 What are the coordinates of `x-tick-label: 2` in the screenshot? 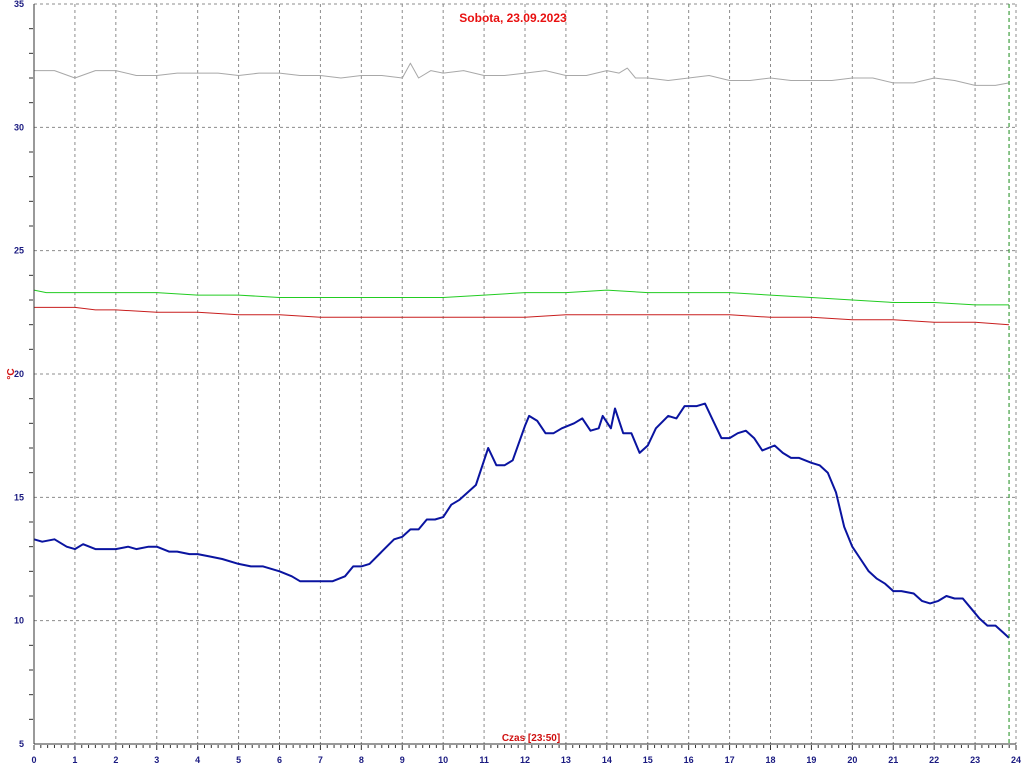 It's located at (115, 760).